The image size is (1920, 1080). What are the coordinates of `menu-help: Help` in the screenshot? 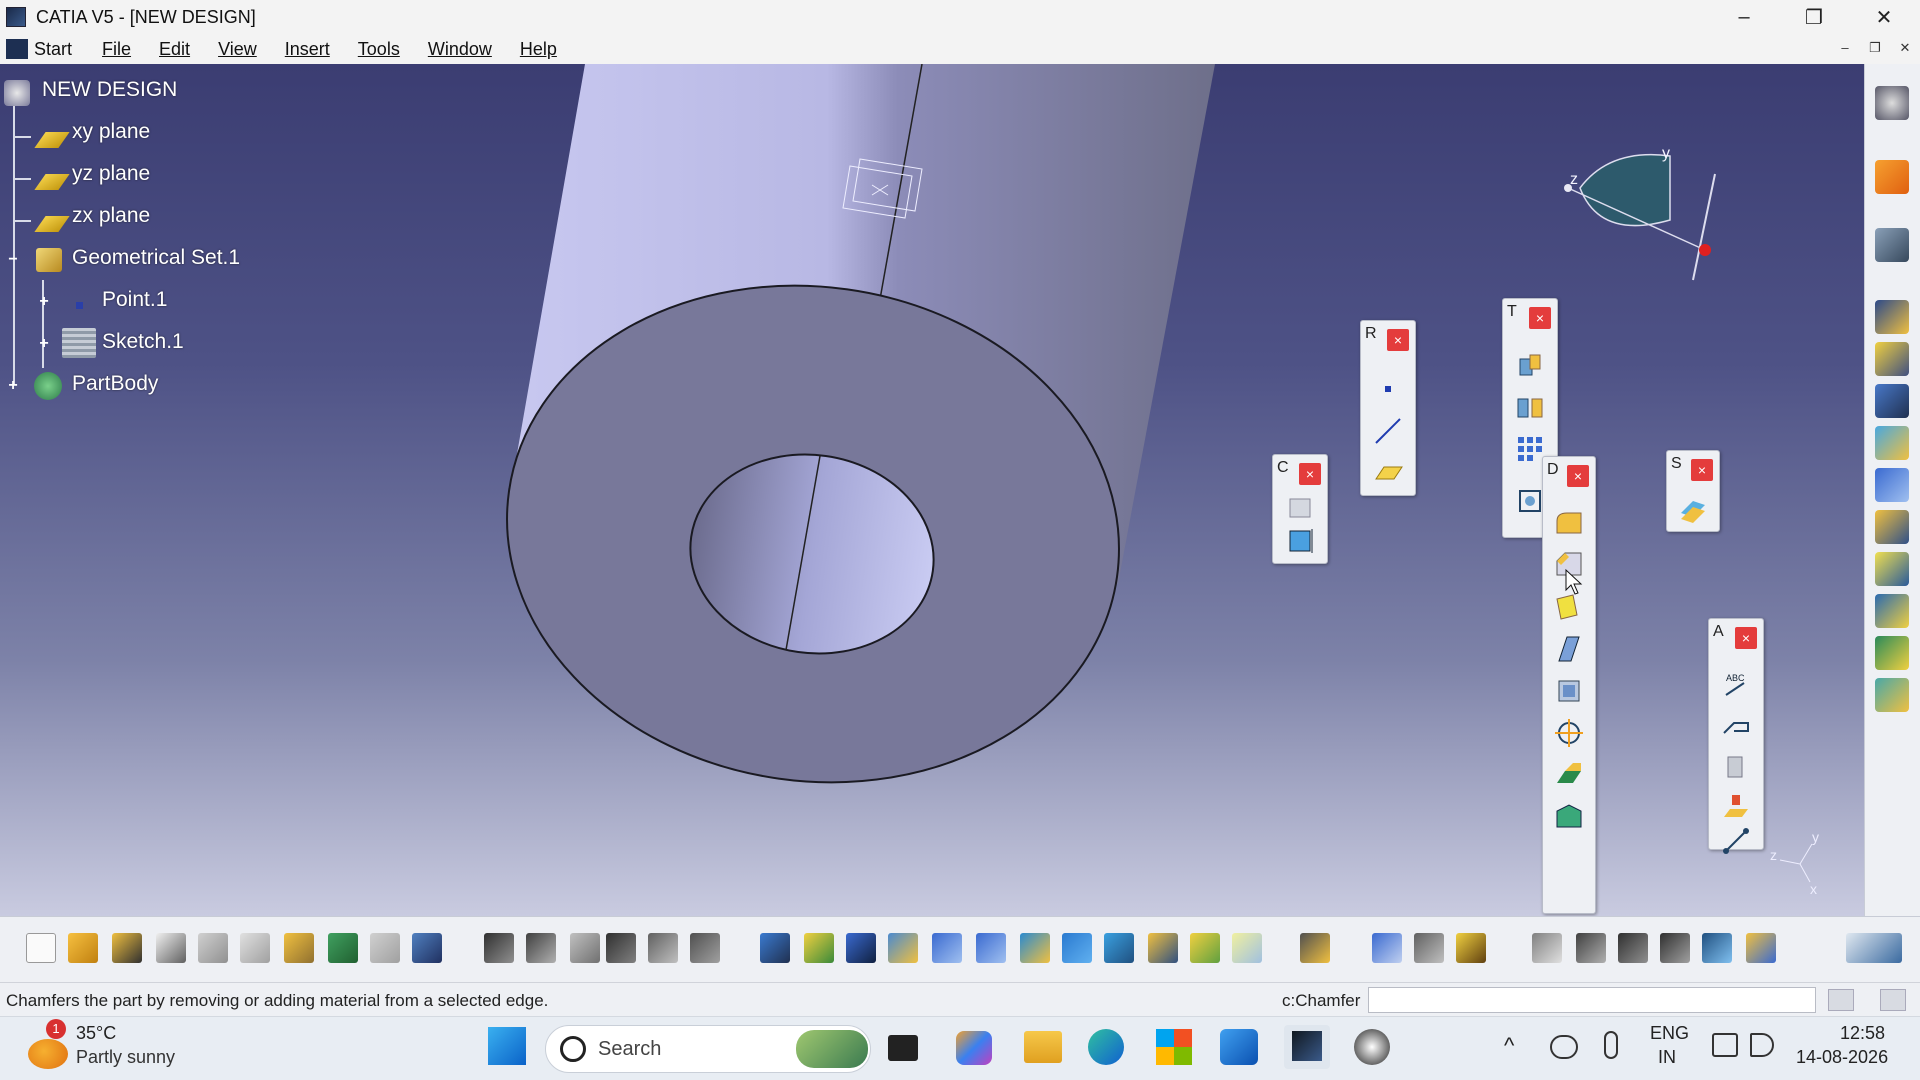 It's located at (538, 49).